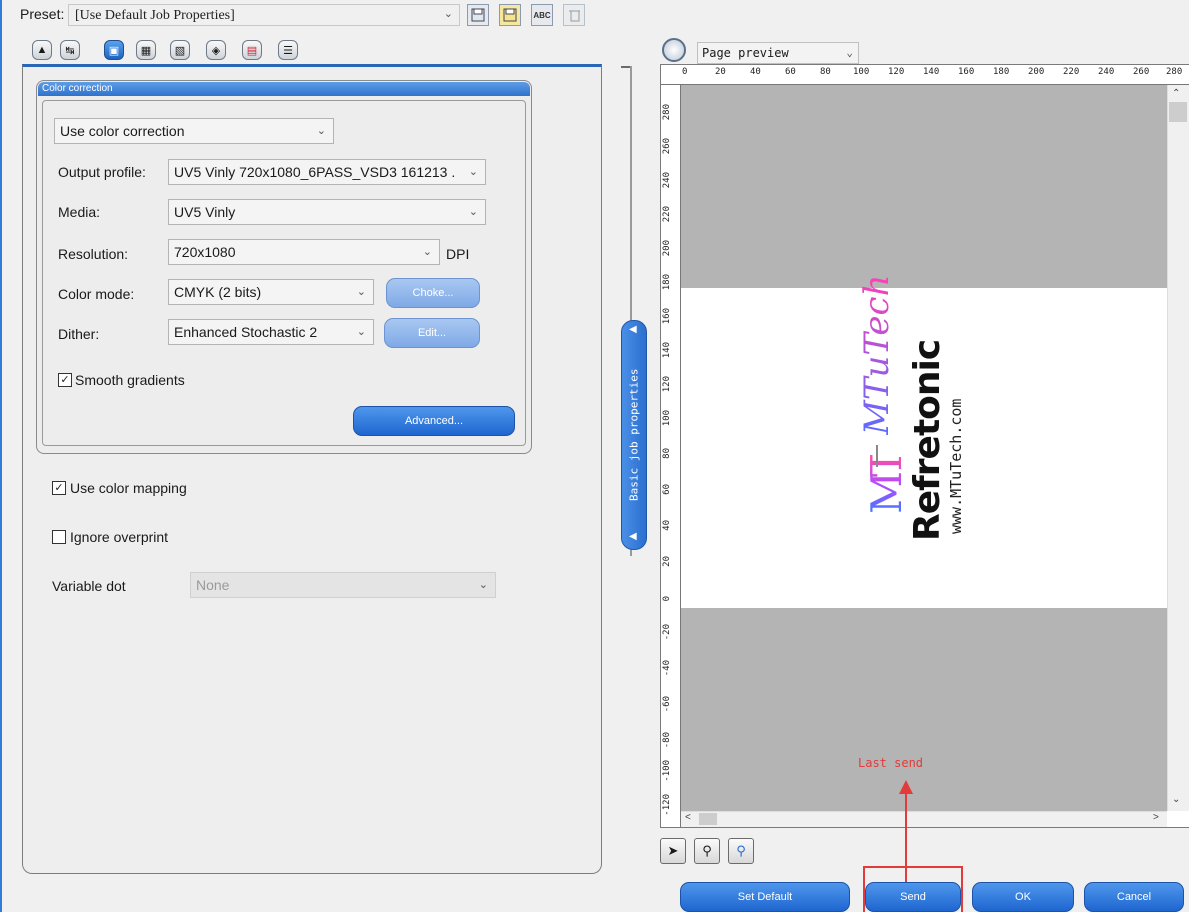 The image size is (1189, 912). What do you see at coordinates (745, 53) in the screenshot?
I see `preview-mode-value: Page preview` at bounding box center [745, 53].